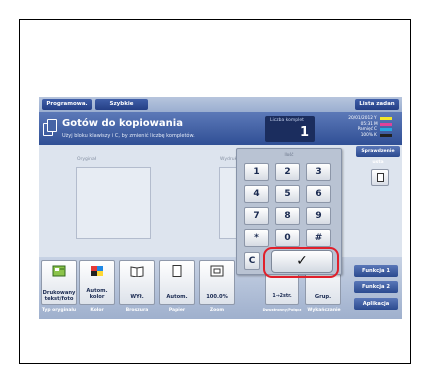 The height and width of the screenshot is (380, 428). Describe the element at coordinates (256, 216) in the screenshot. I see `key-7: 7` at that location.